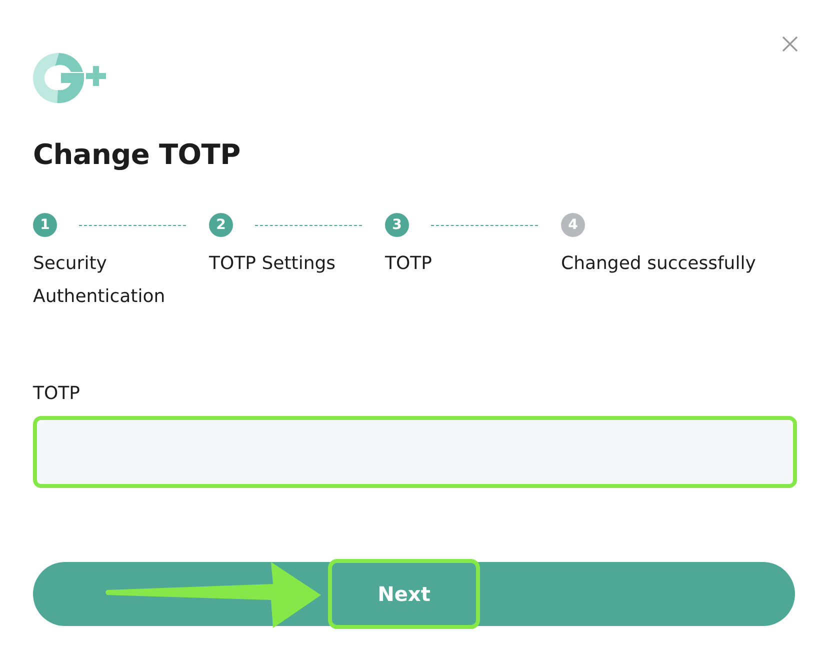 The width and height of the screenshot is (832, 654). Describe the element at coordinates (573, 225) in the screenshot. I see `step-number: 4` at that location.